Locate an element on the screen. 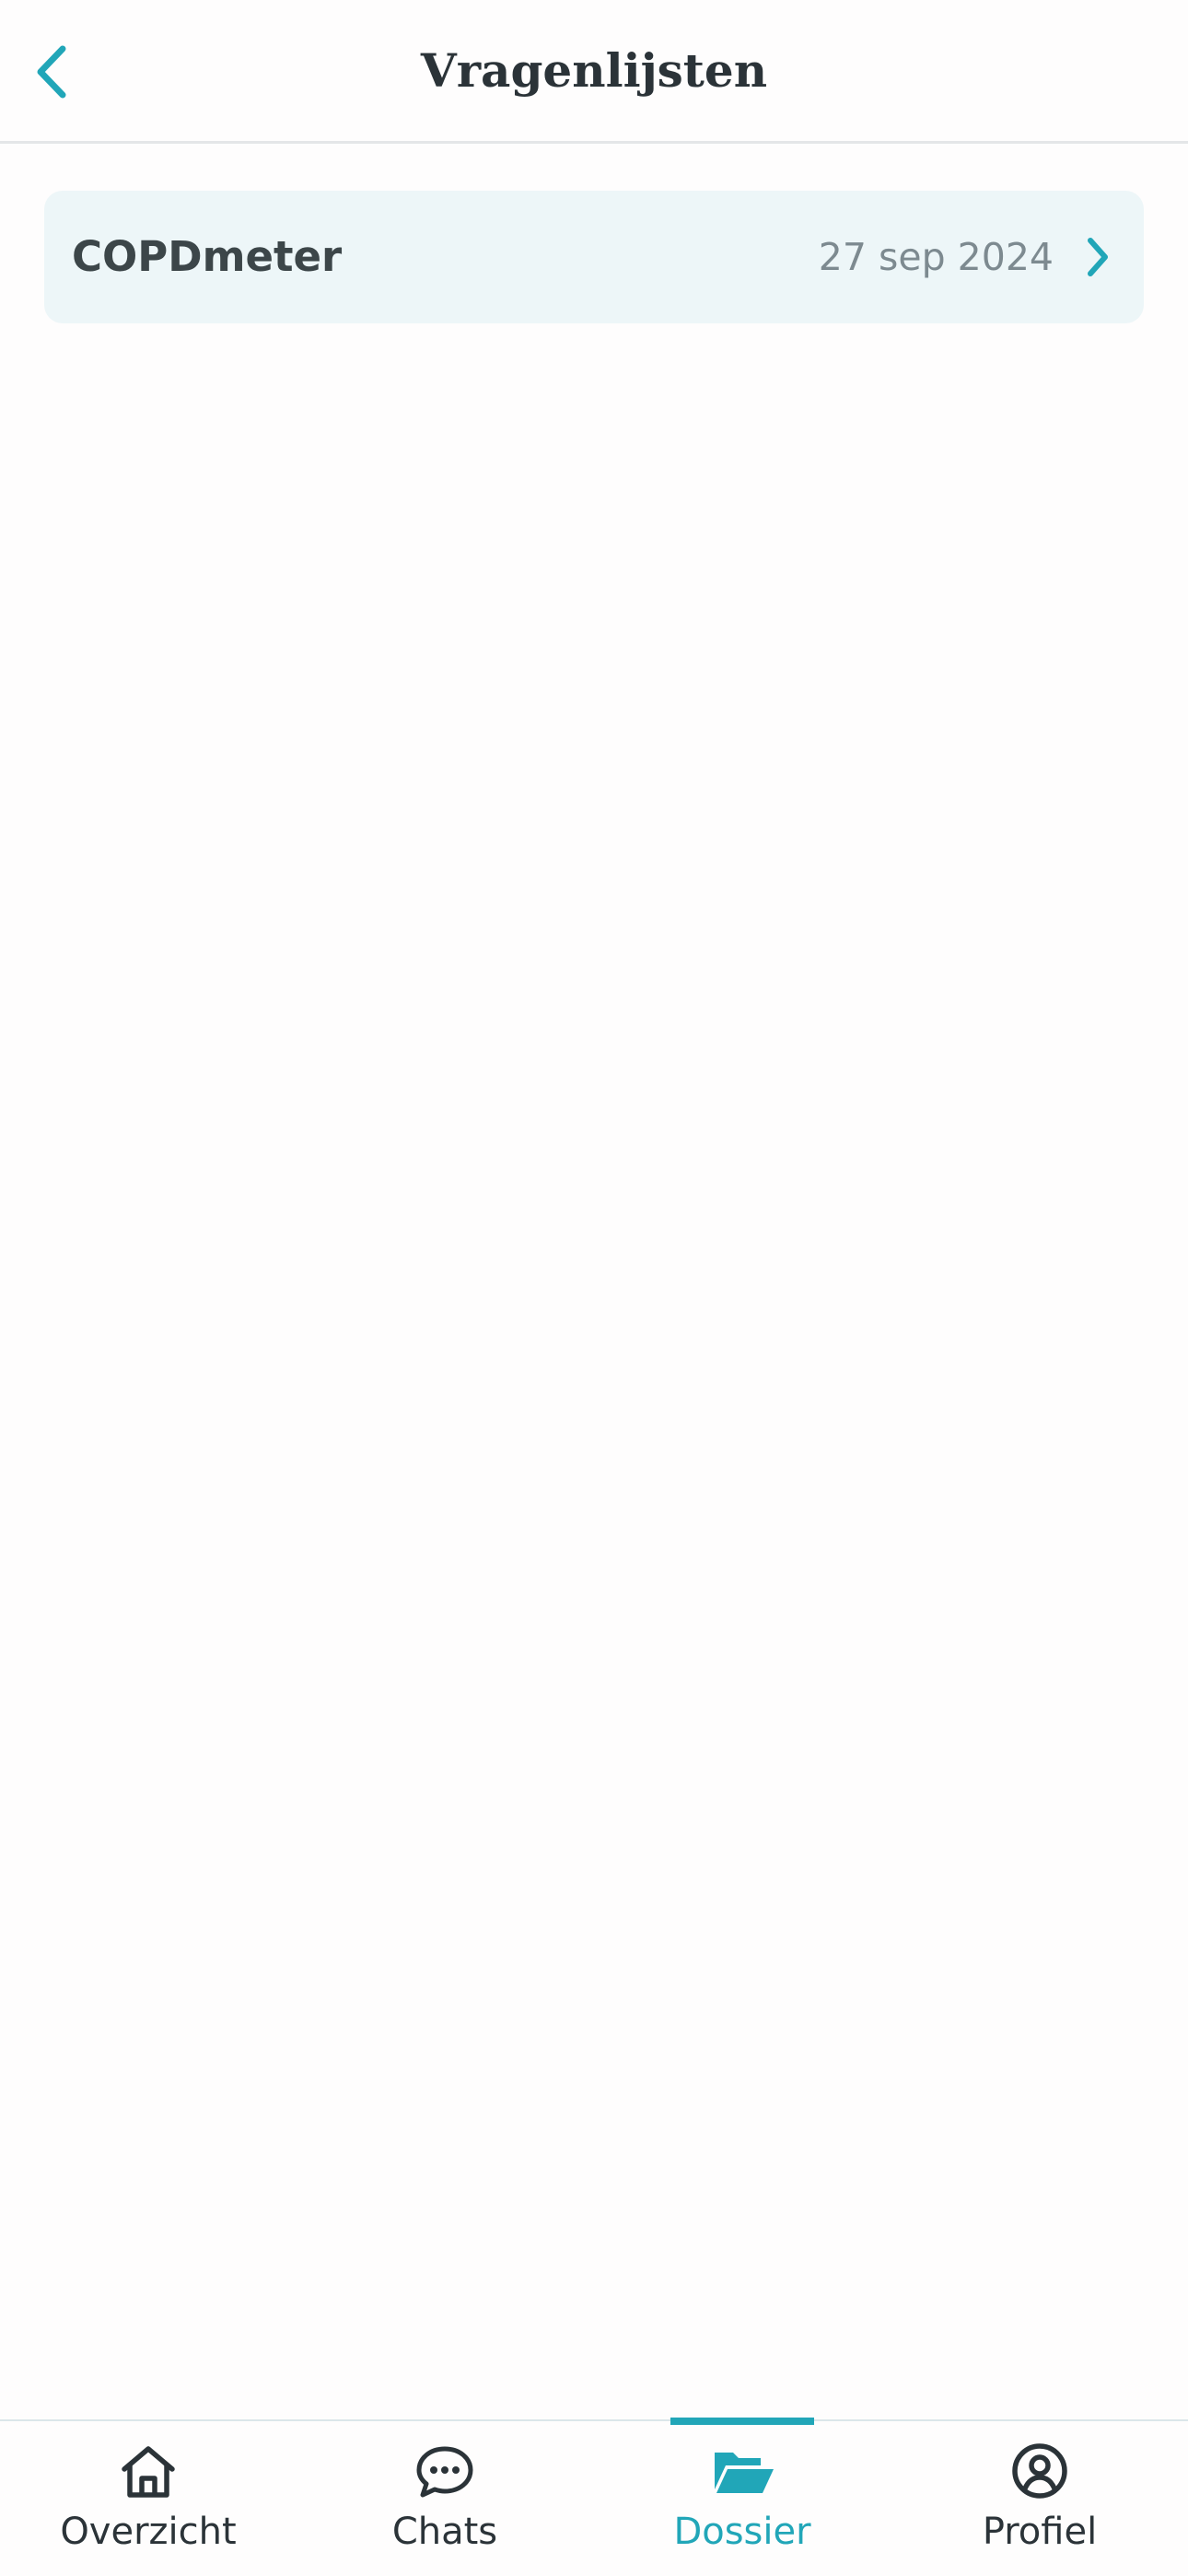  header-bar: Vragenlijsten is located at coordinates (594, 72).